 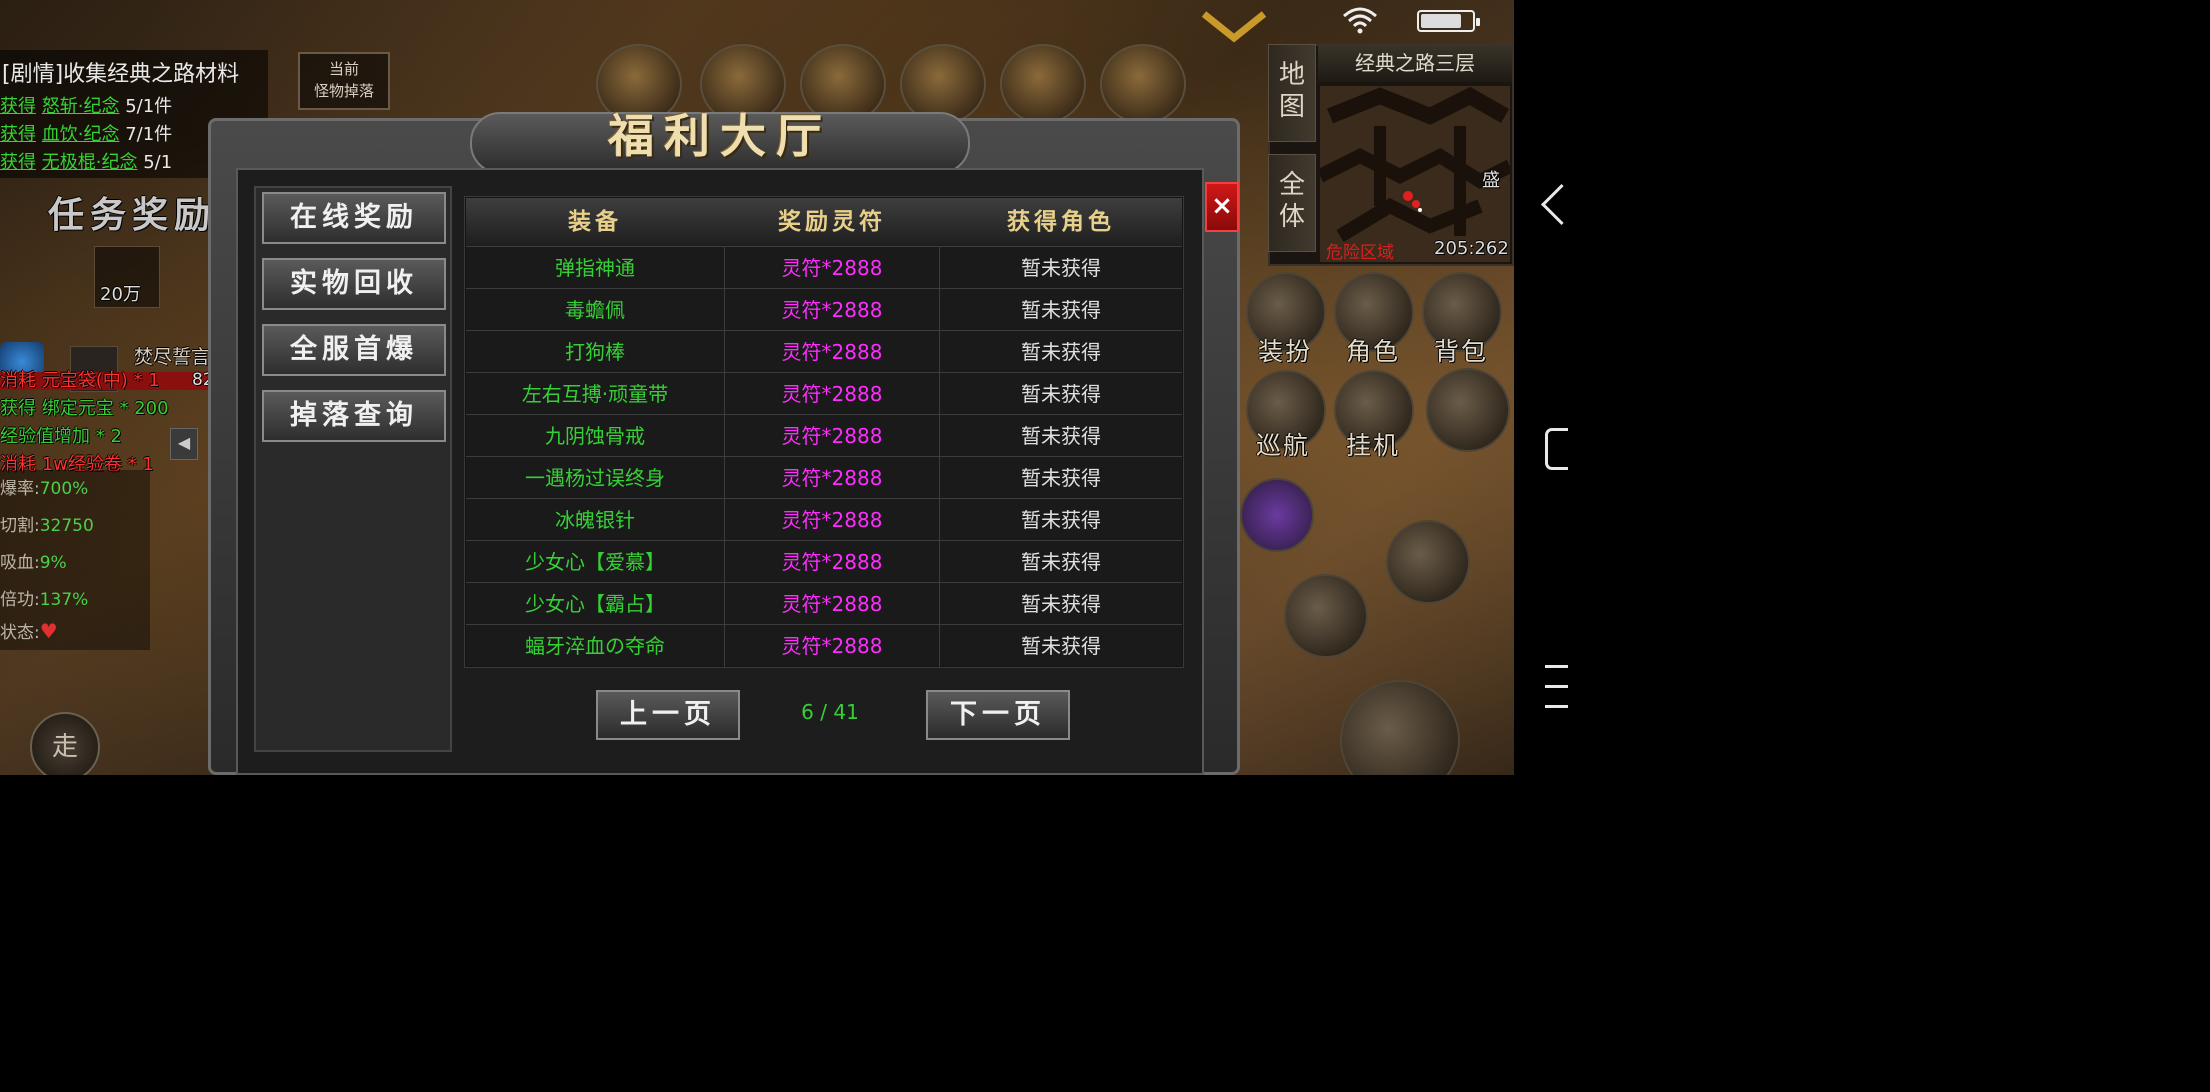 I want to click on tab-drop-query: 掉落查询, so click(x=354, y=416).